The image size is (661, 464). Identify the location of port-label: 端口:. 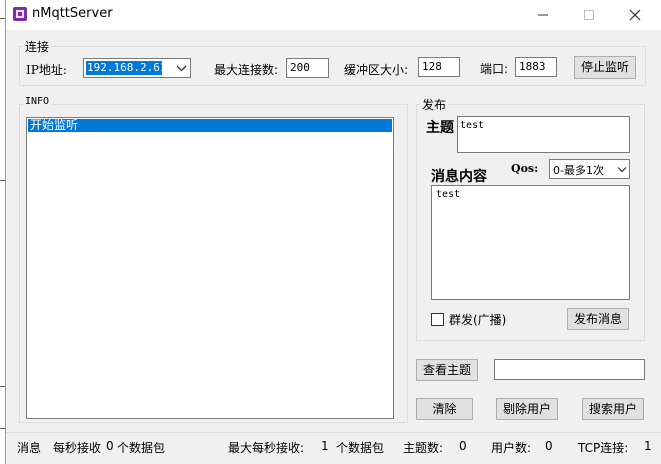
(494, 69).